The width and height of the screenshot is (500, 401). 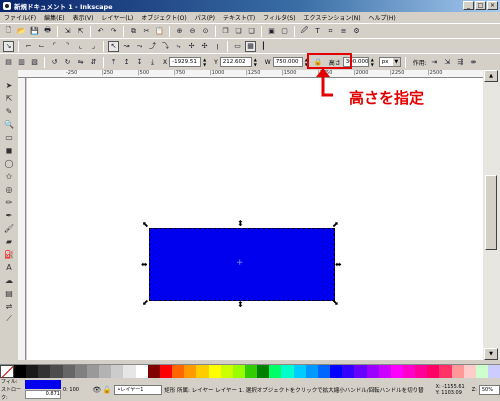 I want to click on flip-horizontal-icon: ⇋, so click(x=80, y=62).